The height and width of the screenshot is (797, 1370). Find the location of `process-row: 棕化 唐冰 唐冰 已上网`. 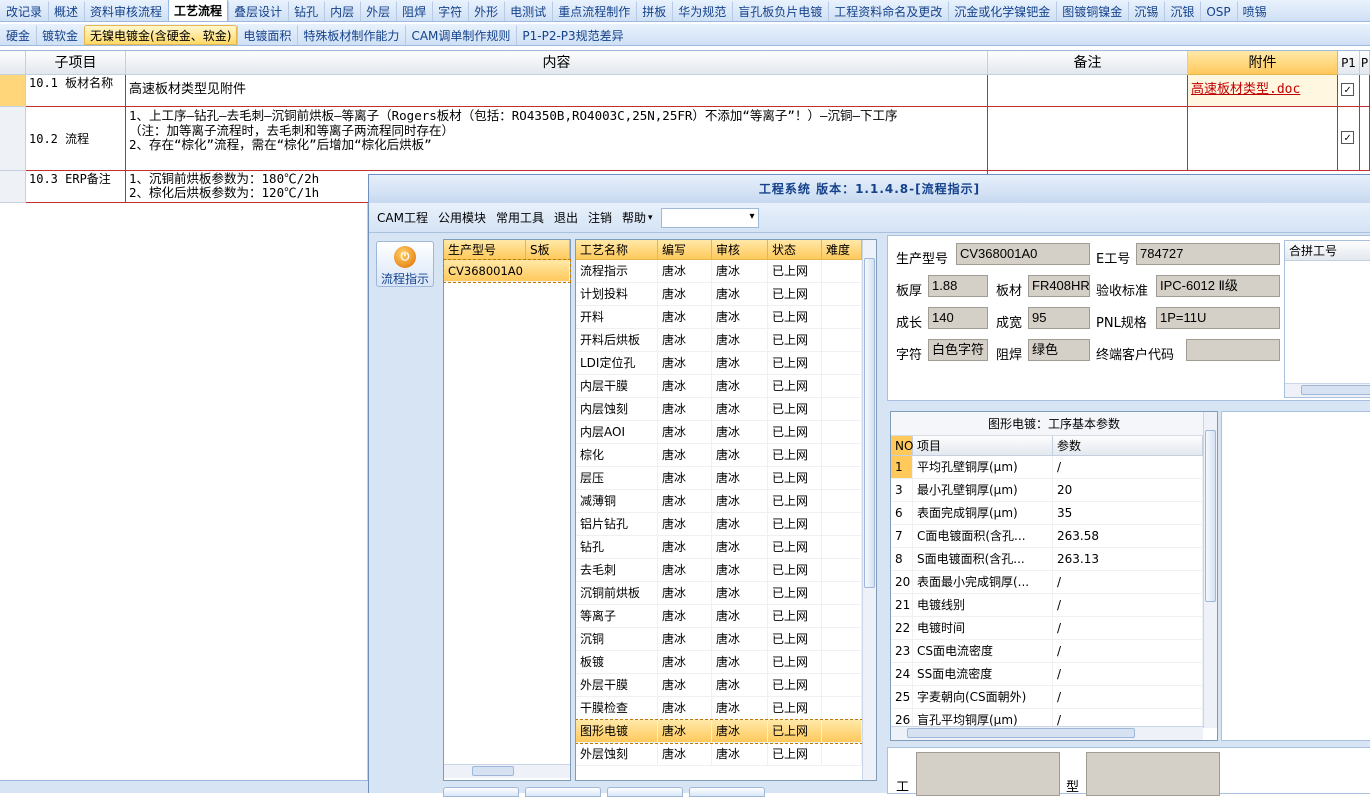

process-row: 棕化 唐冰 唐冰 已上网 is located at coordinates (719, 455).